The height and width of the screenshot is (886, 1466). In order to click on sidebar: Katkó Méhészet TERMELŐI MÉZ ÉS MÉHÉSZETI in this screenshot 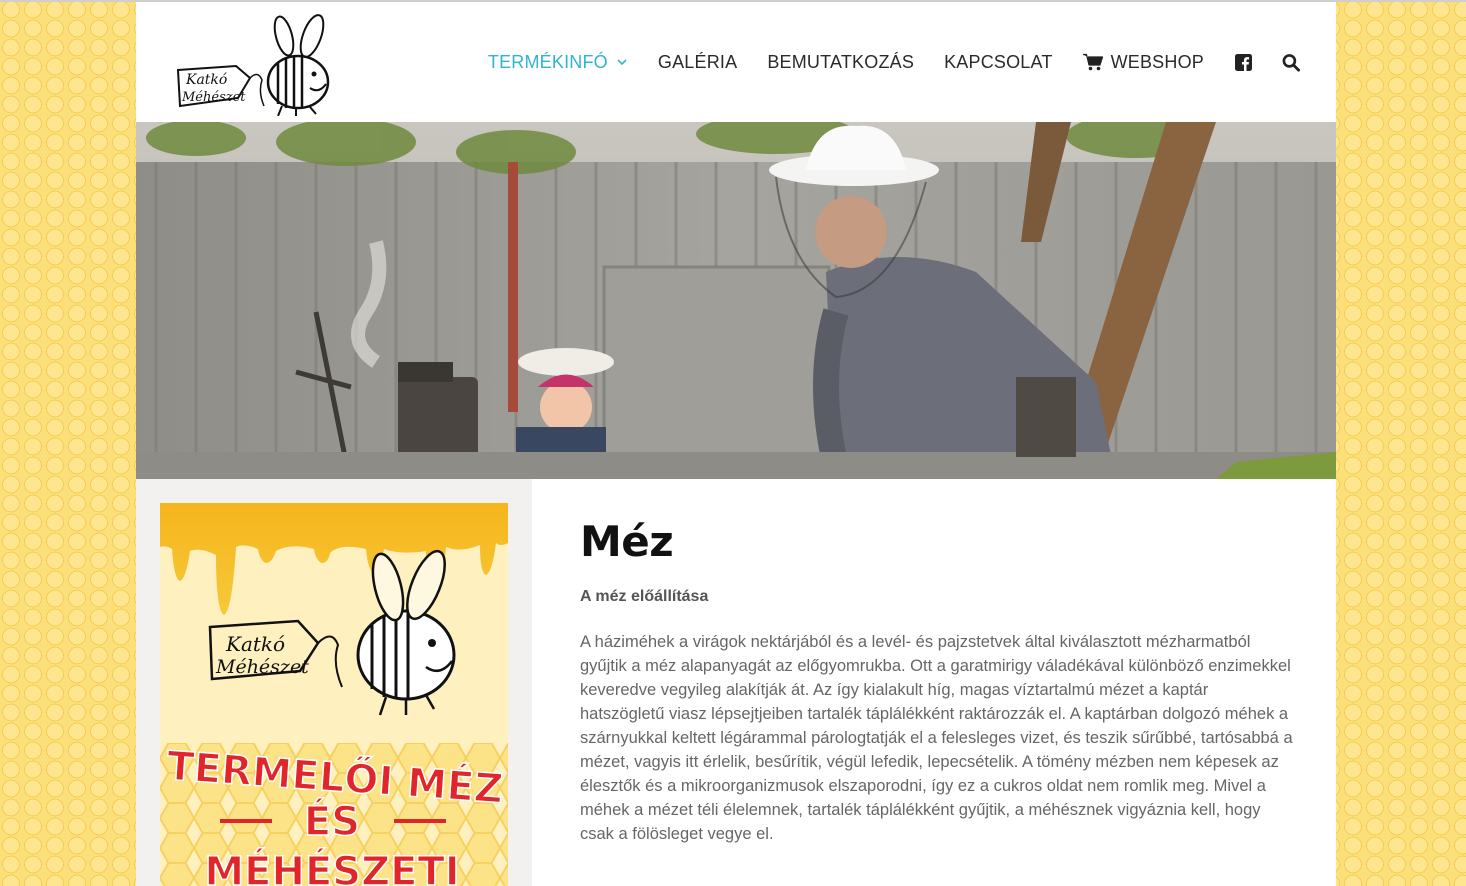, I will do `click(334, 682)`.